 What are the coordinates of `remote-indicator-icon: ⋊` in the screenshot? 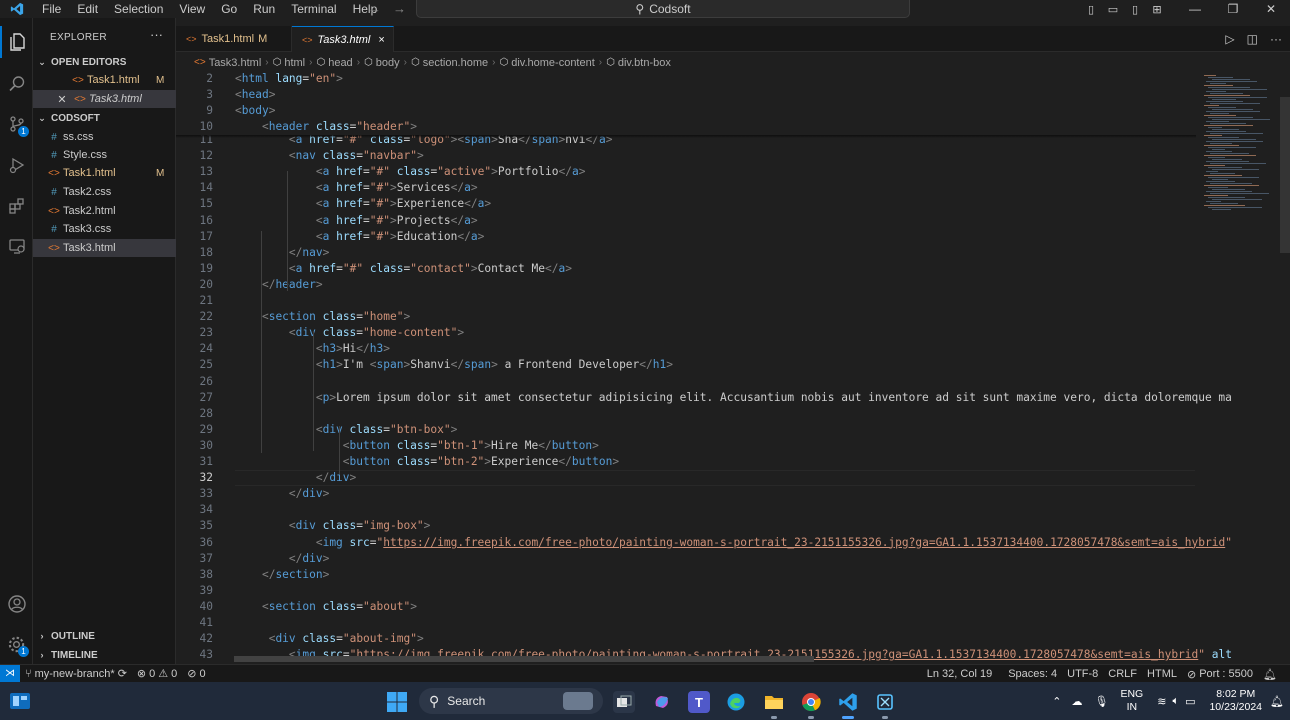 It's located at (10, 673).